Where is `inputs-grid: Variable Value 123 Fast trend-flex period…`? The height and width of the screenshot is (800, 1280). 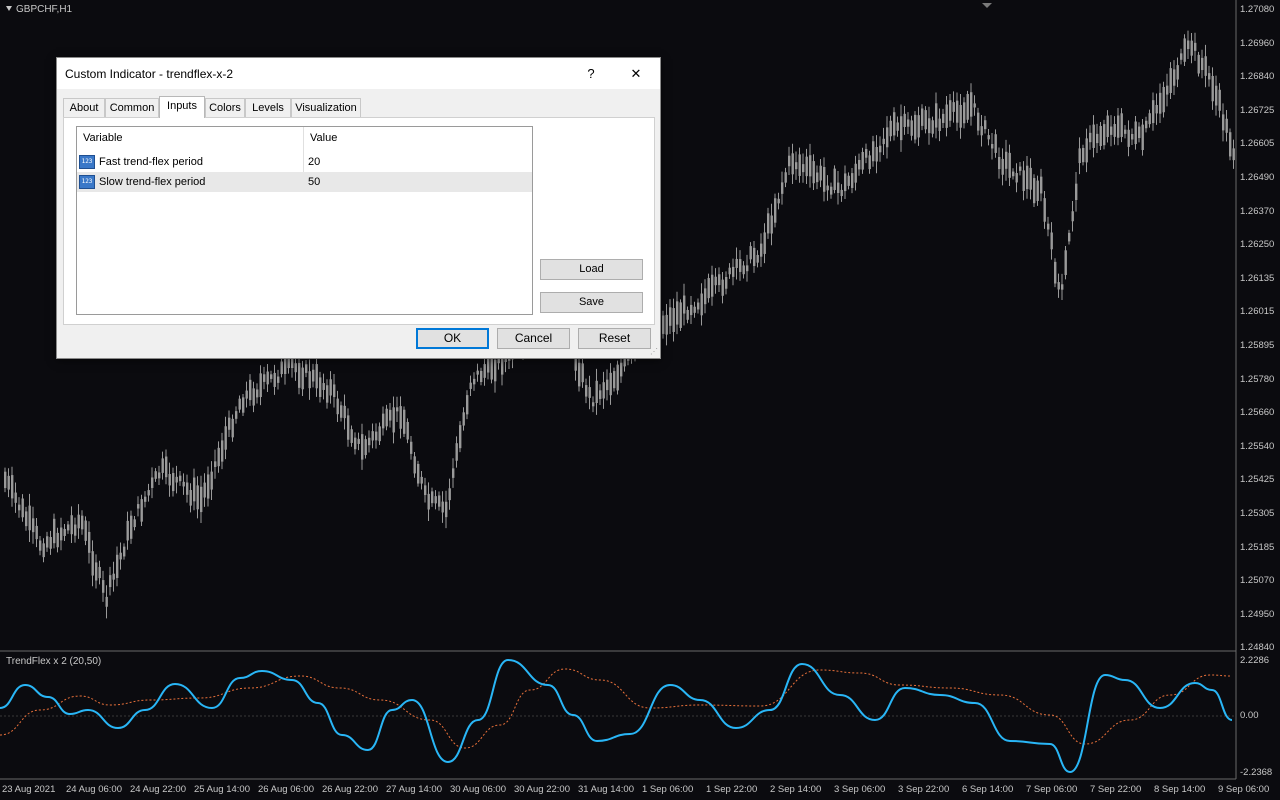 inputs-grid: Variable Value 123 Fast trend-flex period… is located at coordinates (304, 220).